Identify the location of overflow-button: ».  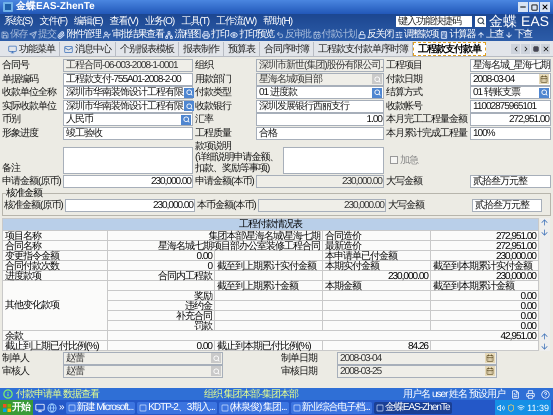
(61, 407).